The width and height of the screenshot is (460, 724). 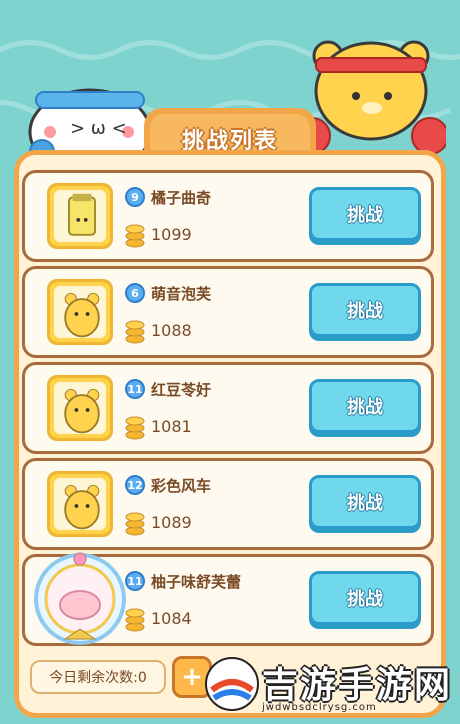 I want to click on character-name: 柚子味舒芙蕾, so click(x=196, y=582).